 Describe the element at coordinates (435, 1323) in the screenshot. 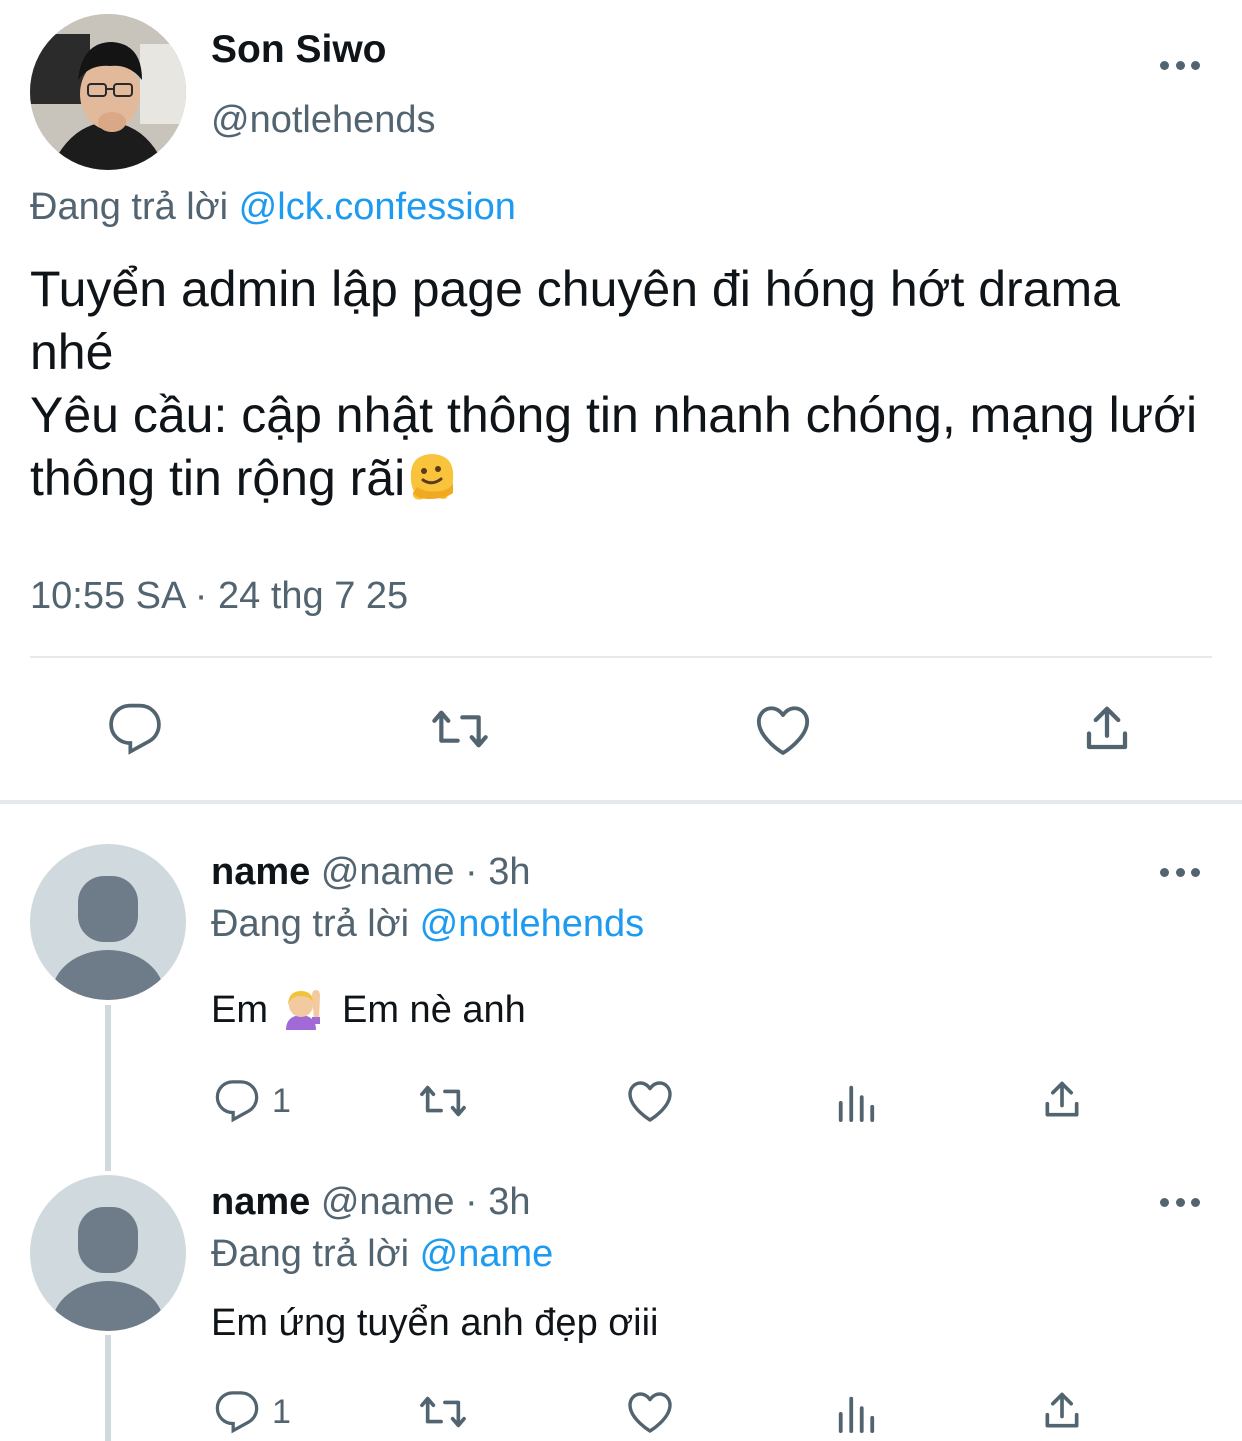

I see `reply-text: Em ứng tuyển anh đẹp ơiii` at that location.